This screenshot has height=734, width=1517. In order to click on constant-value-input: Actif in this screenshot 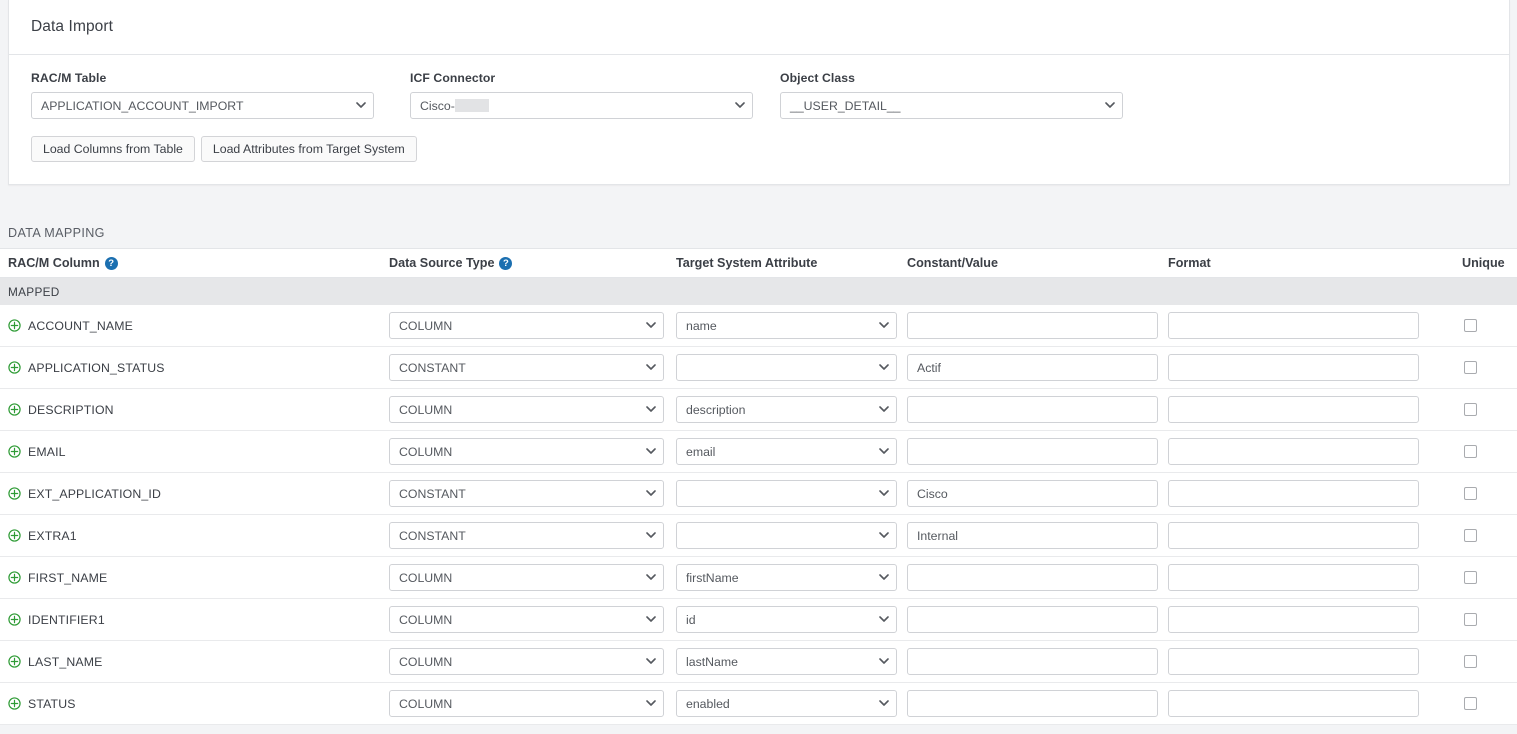, I will do `click(1032, 367)`.